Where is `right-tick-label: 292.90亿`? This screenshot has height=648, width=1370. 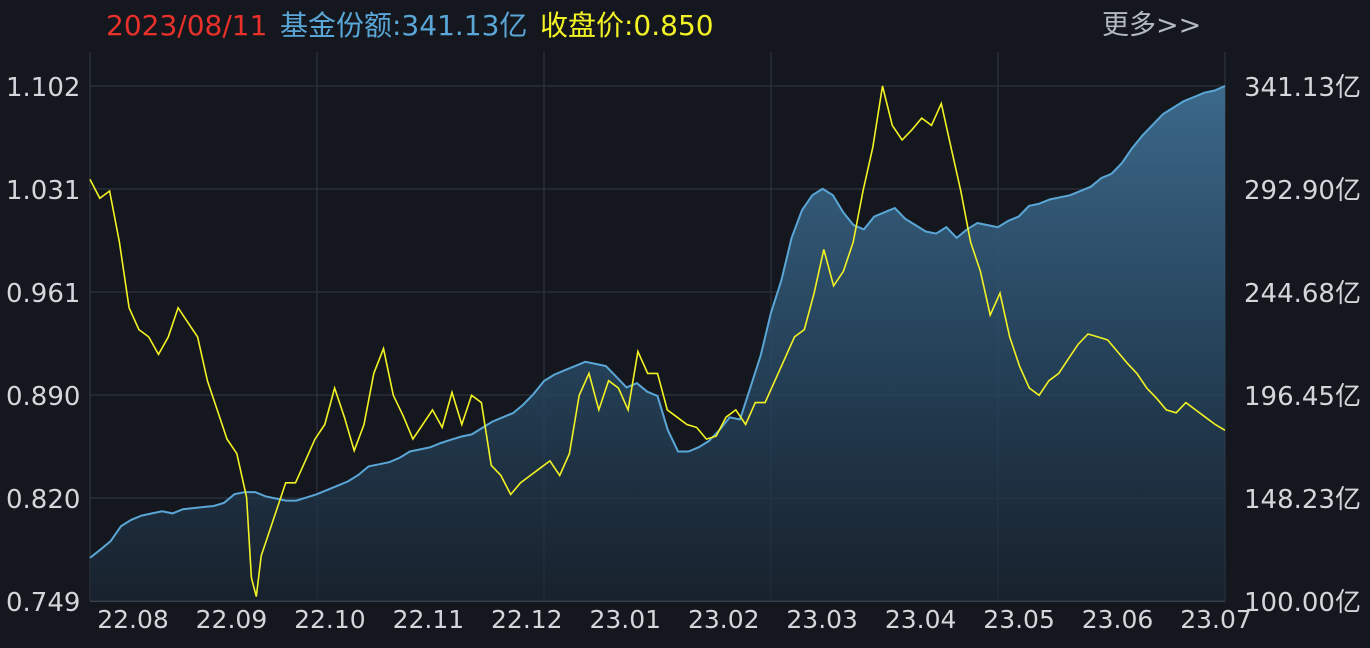 right-tick-label: 292.90亿 is located at coordinates (1302, 191).